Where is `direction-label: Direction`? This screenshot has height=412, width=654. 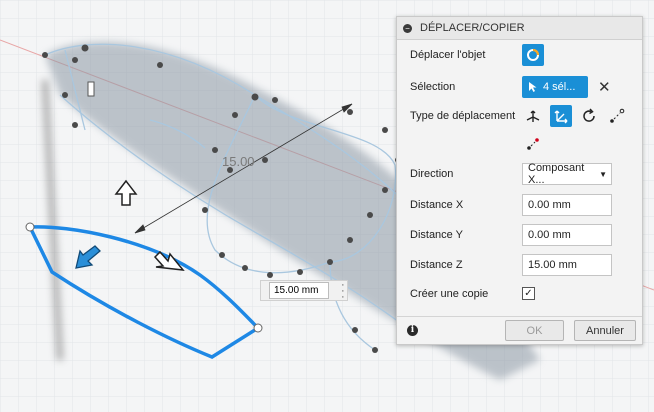
direction-label: Direction is located at coordinates (432, 174).